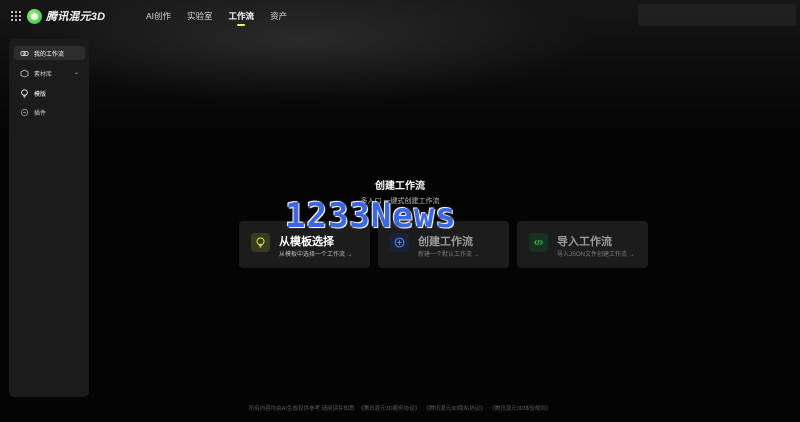 This screenshot has width=800, height=422. I want to click on logo: 腾讯混元3D, so click(66, 16).